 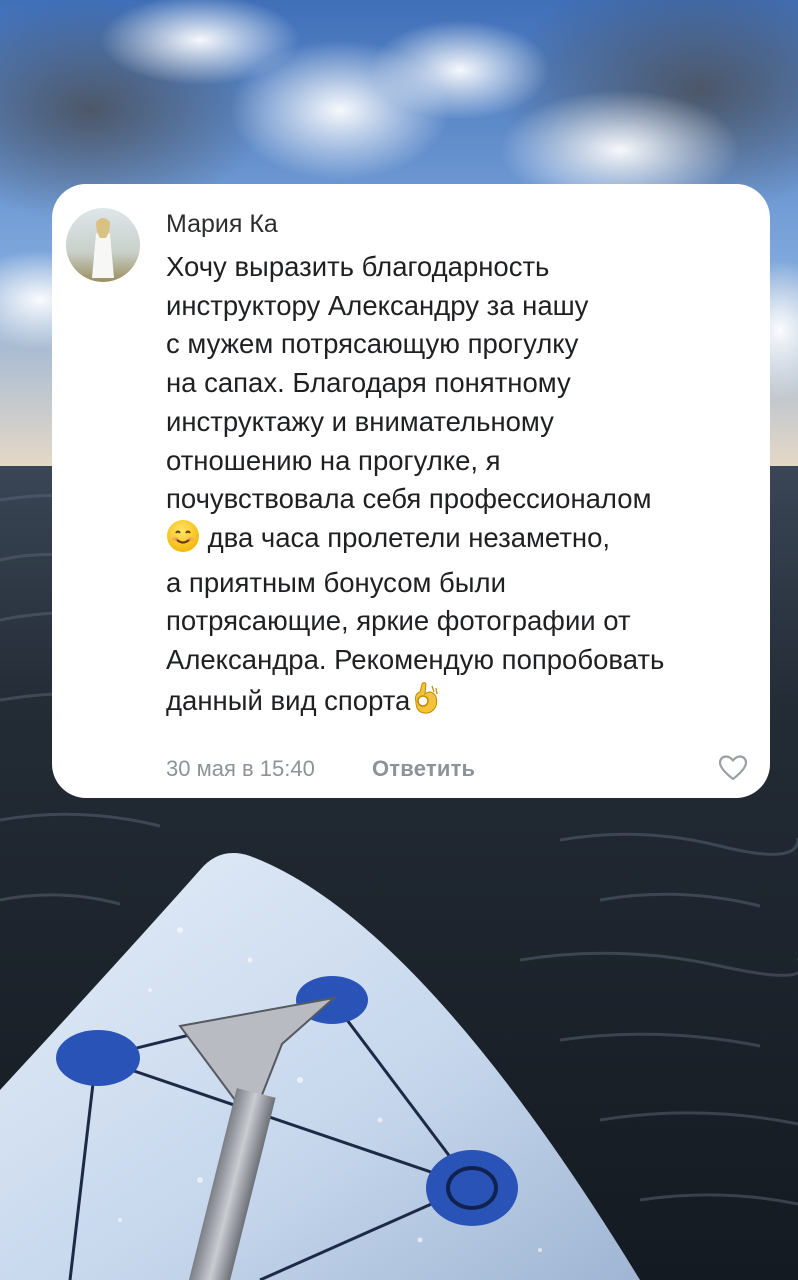 I want to click on comment-line-with-emoji: два часа пролетели незаметно,, so click(x=466, y=541).